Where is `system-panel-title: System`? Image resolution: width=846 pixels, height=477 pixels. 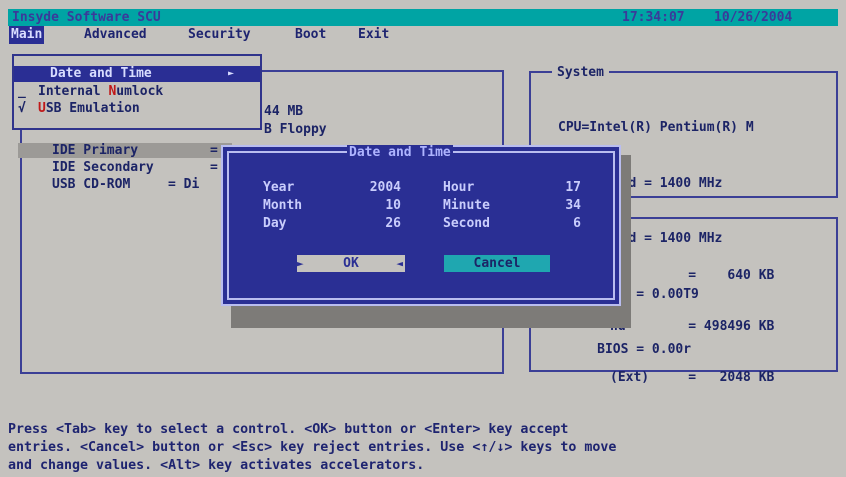 system-panel-title: System is located at coordinates (580, 72).